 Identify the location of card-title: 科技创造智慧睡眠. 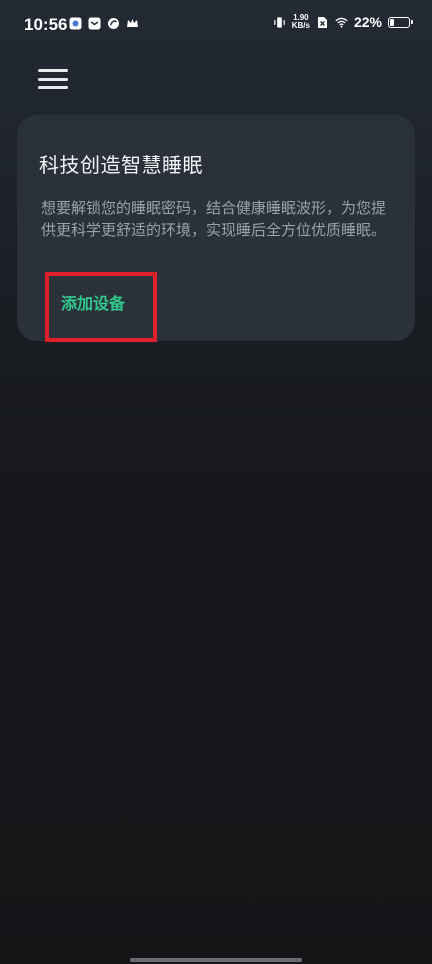
(121, 165).